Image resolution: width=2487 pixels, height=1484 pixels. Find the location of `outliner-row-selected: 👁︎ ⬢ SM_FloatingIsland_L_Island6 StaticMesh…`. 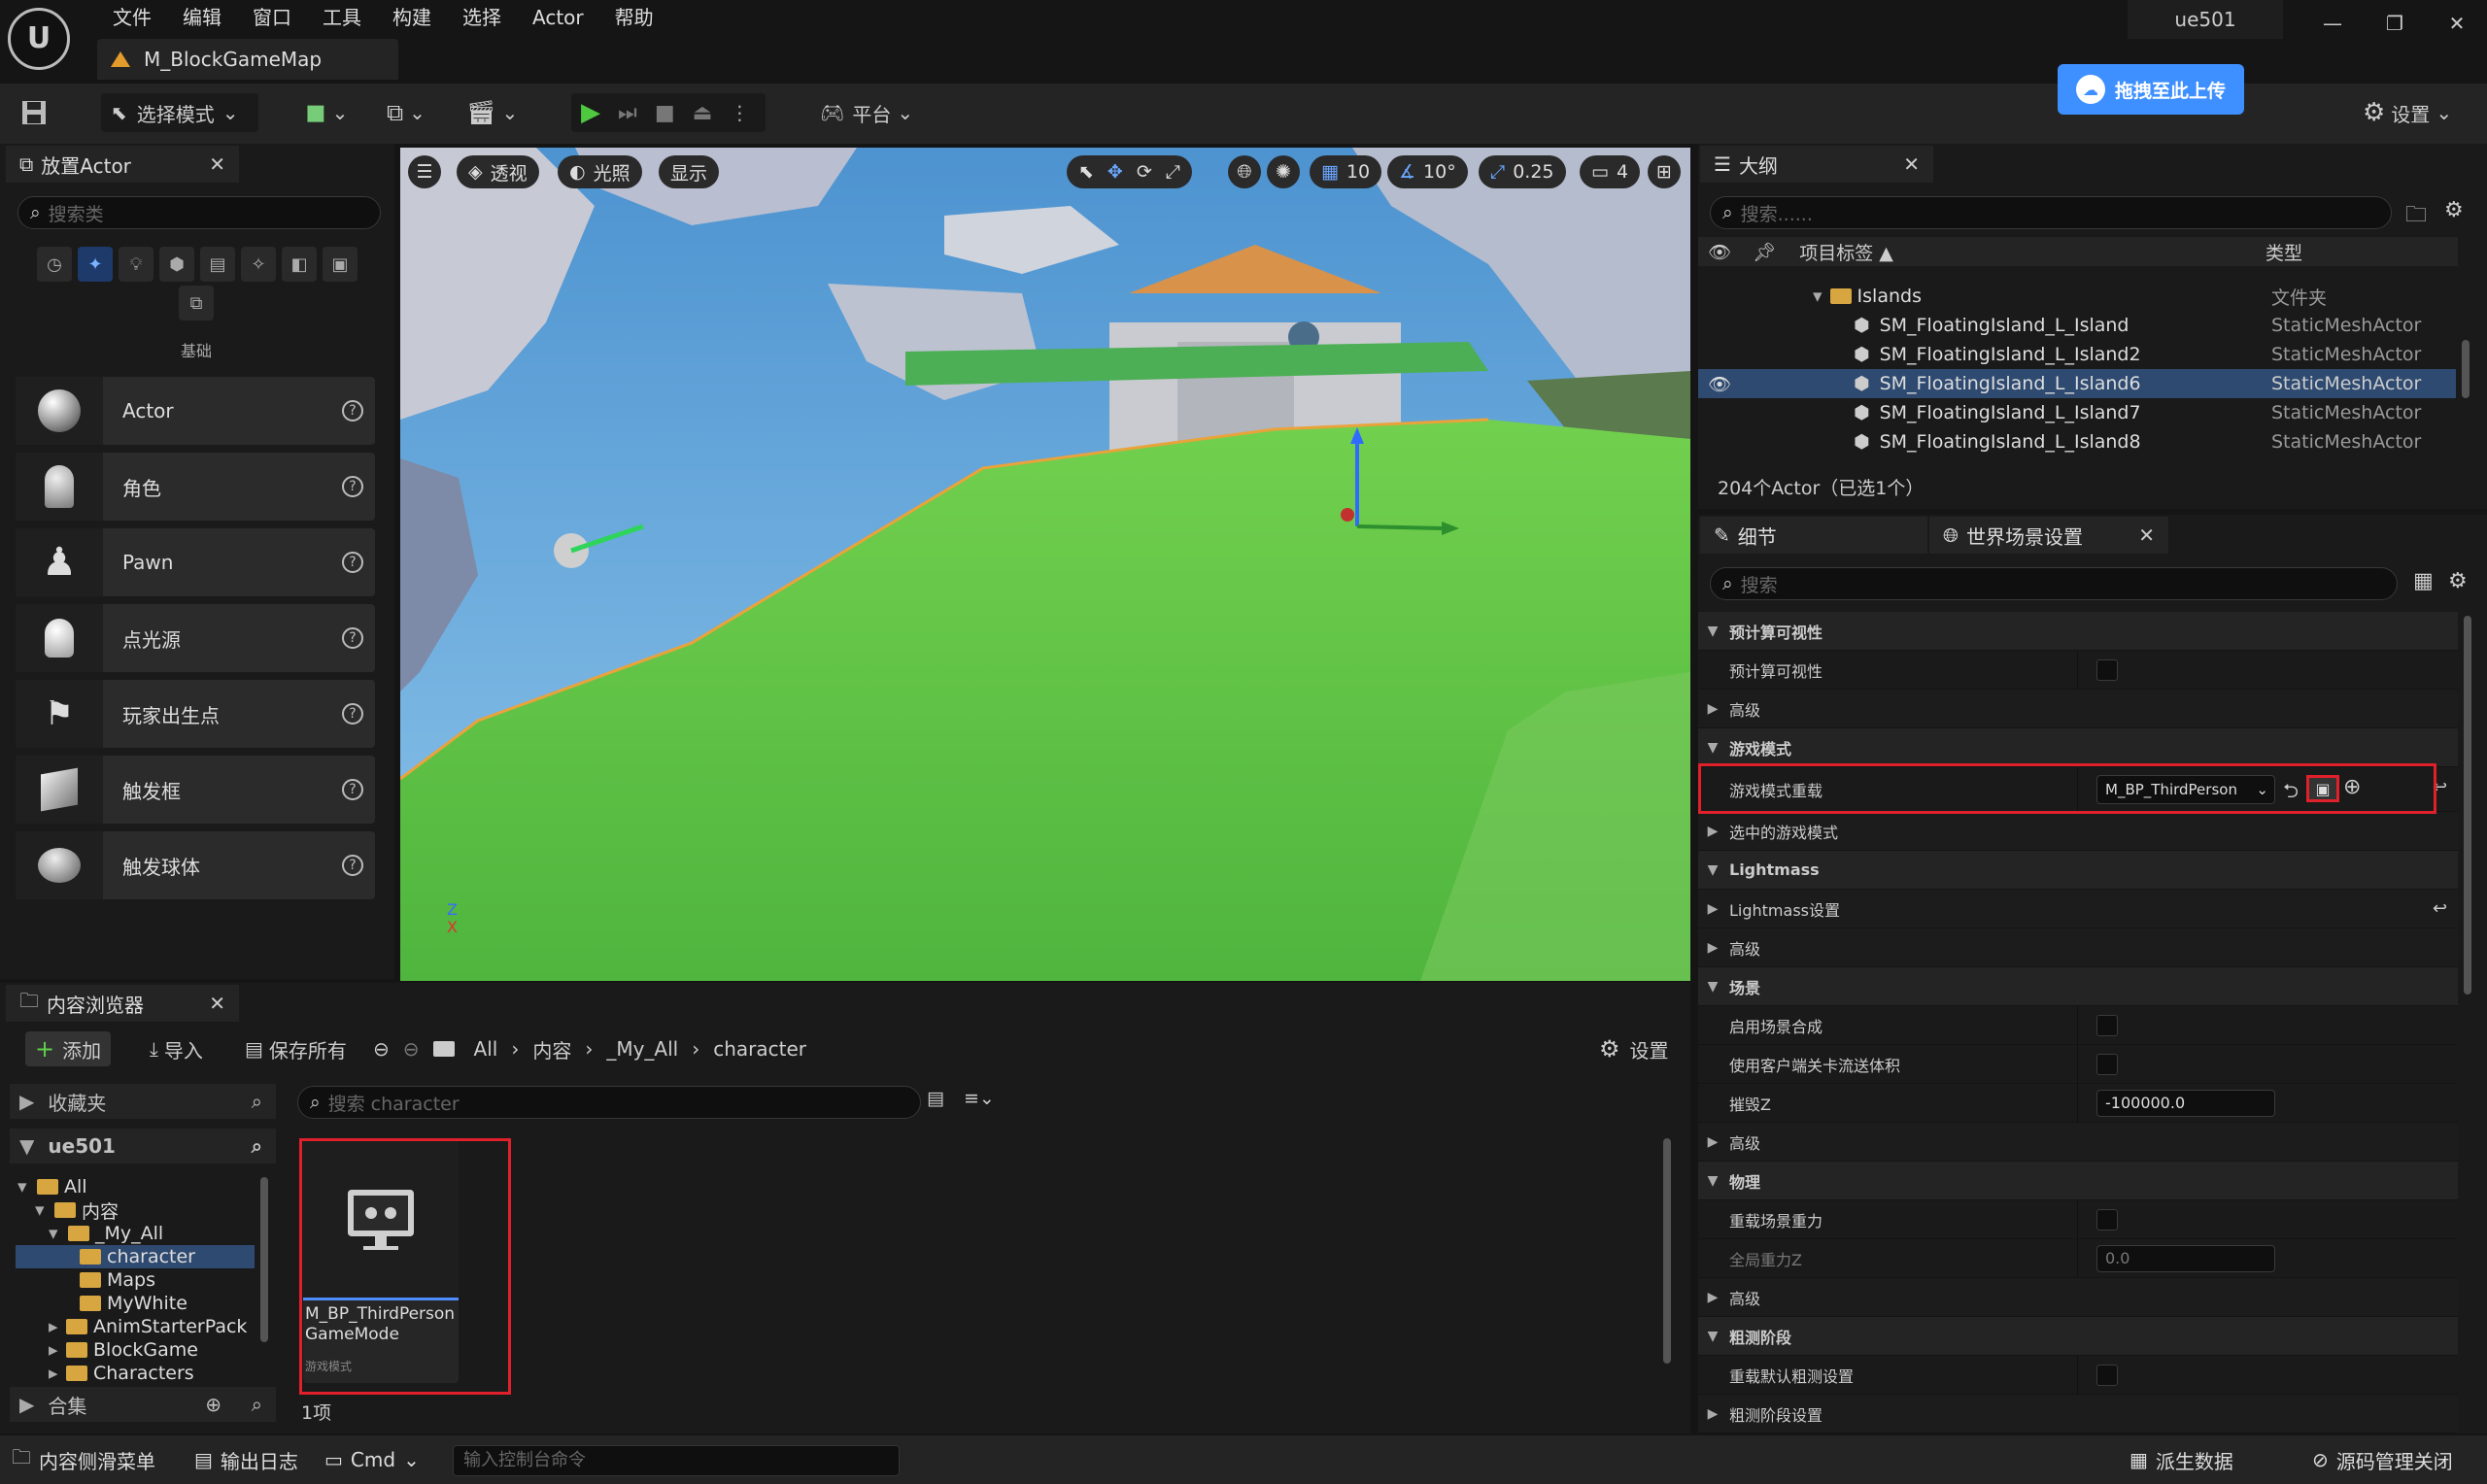

outliner-row-selected: 👁︎ ⬢ SM_FloatingIsland_L_Island6 StaticMesh… is located at coordinates (2077, 383).